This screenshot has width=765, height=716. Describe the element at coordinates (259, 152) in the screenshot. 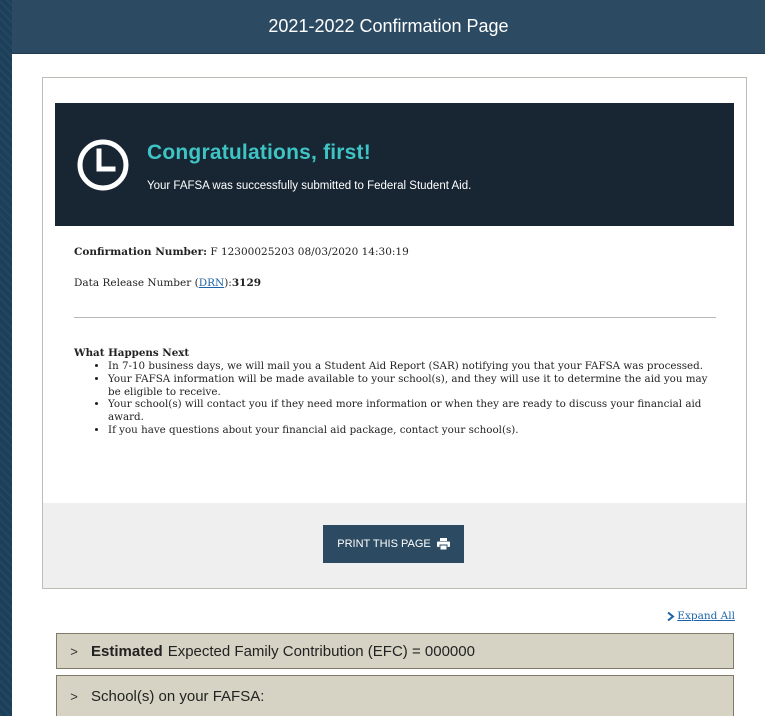

I see `banner-title: Congratulations, first!` at that location.